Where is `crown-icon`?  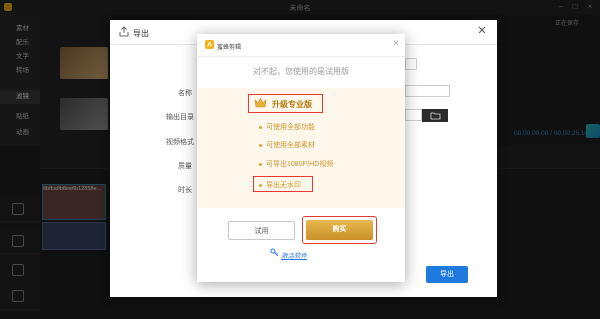
crown-icon is located at coordinates (260, 102).